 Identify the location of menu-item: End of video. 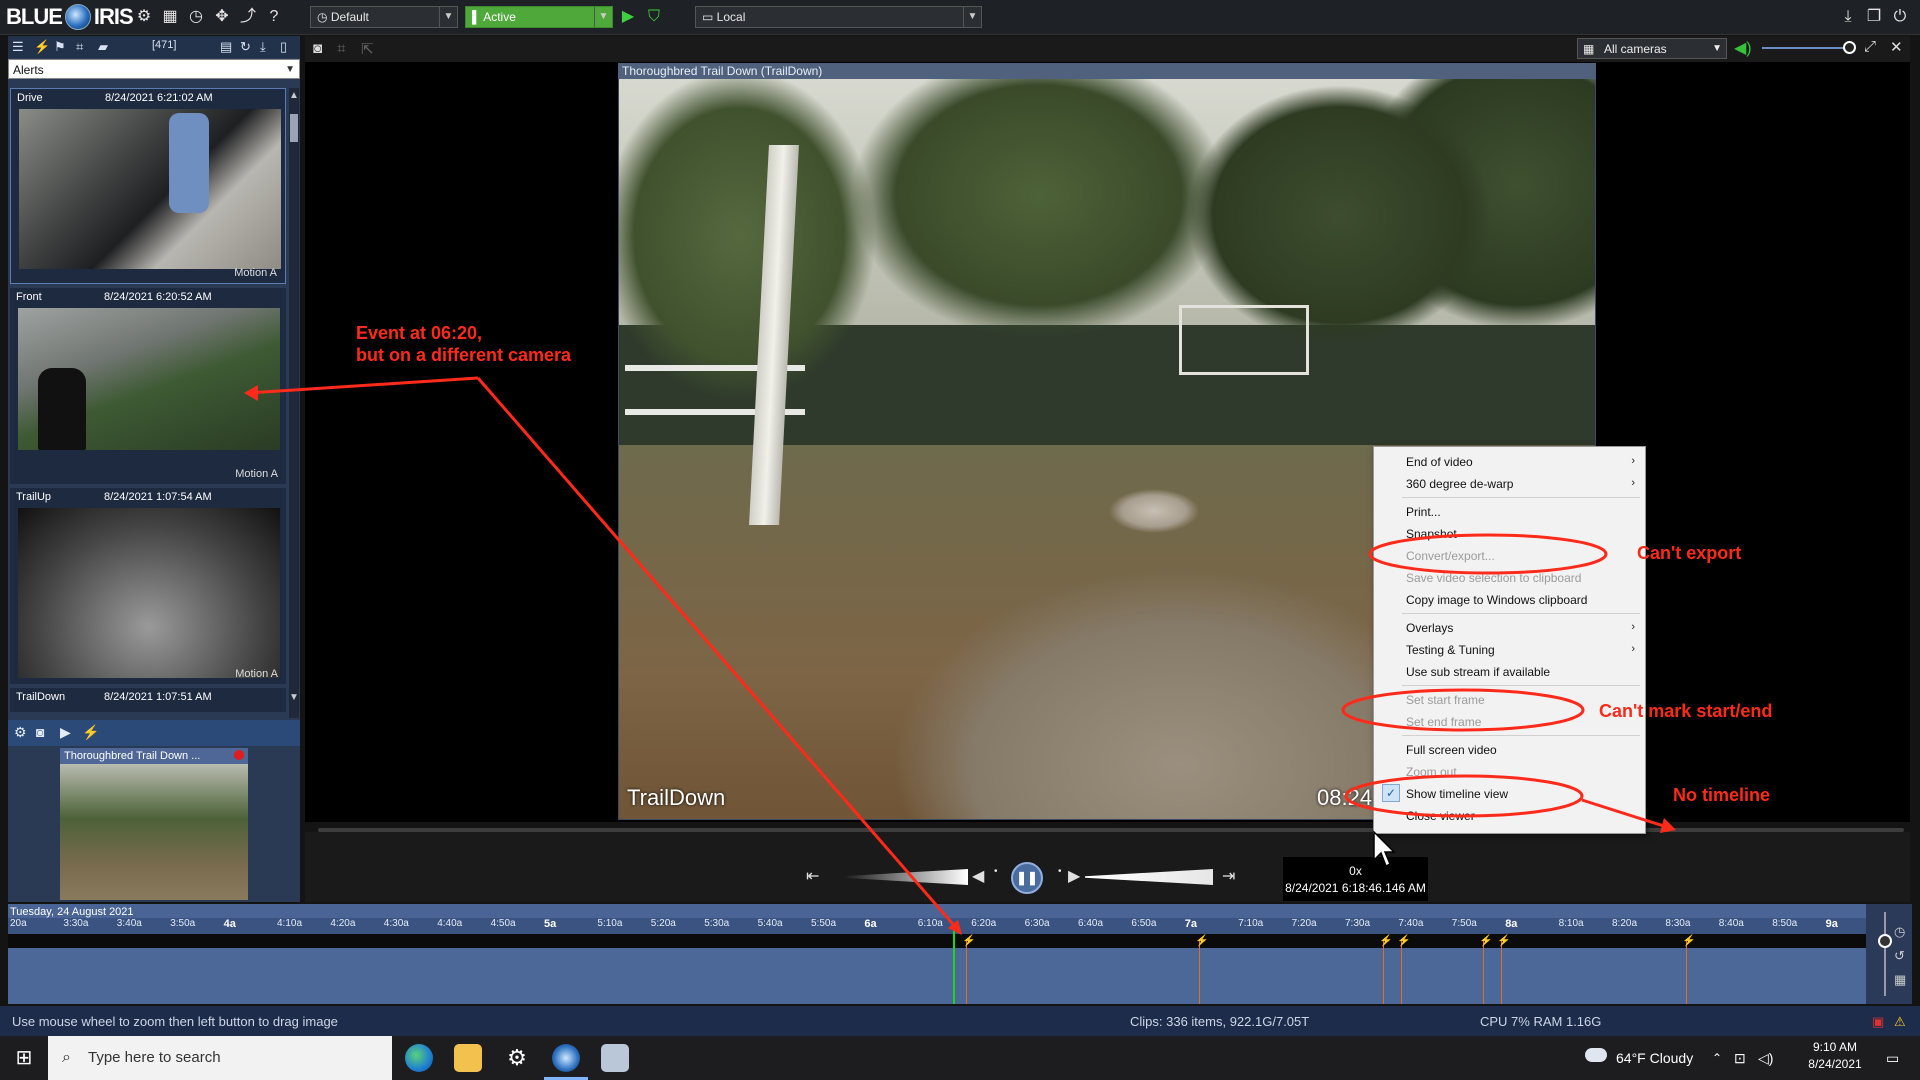
(1439, 462).